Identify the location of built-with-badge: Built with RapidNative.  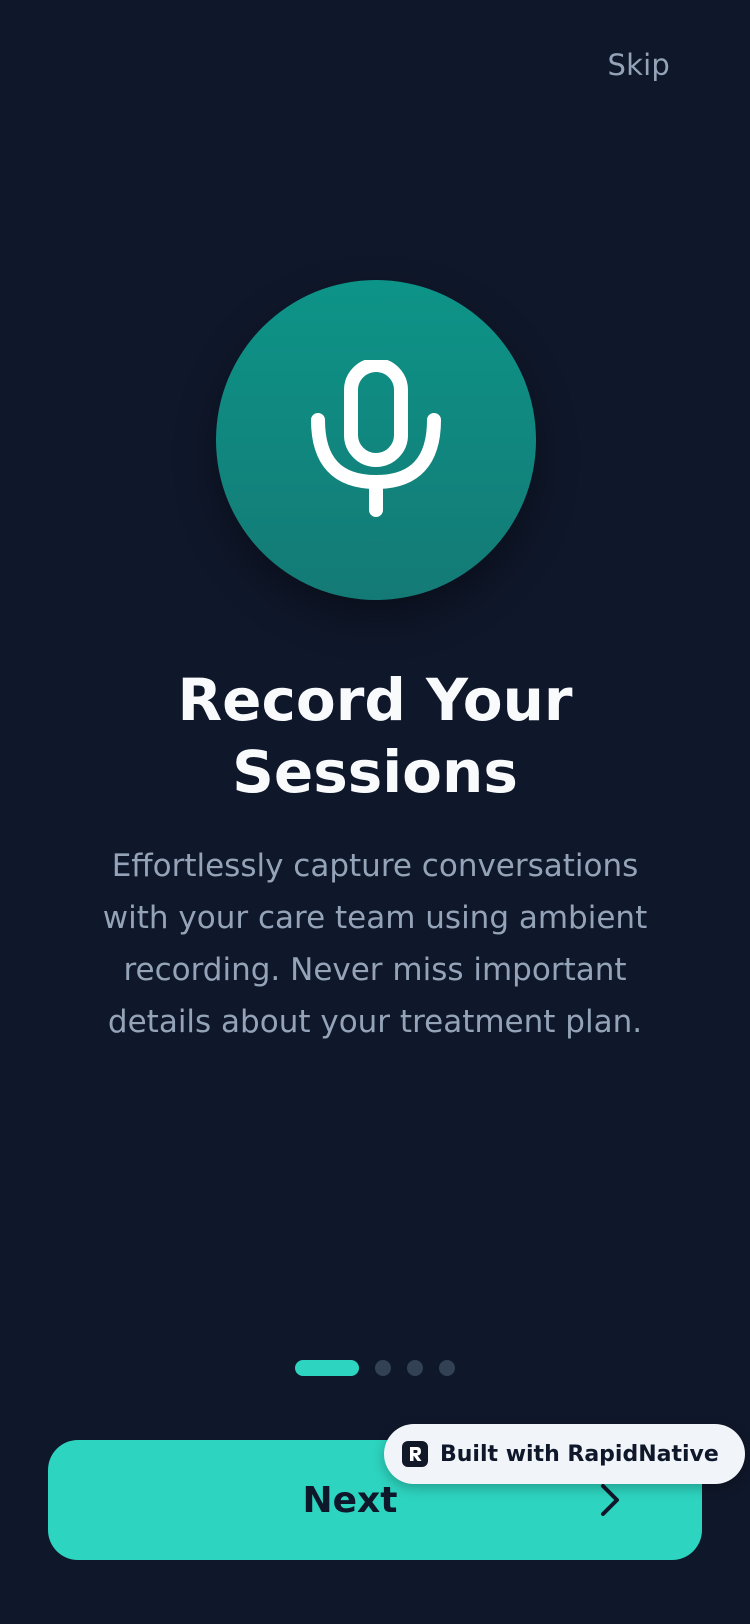
(564, 1454).